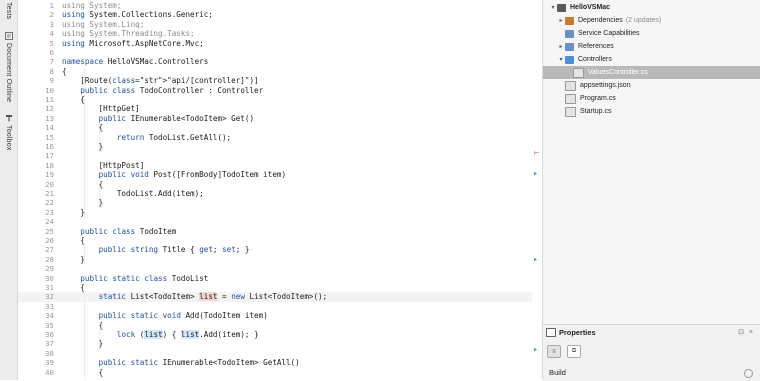 The height and width of the screenshot is (381, 760). What do you see at coordinates (160, 80) in the screenshot?
I see `code-line: [Route(class="str">"api/[controller]")]` at bounding box center [160, 80].